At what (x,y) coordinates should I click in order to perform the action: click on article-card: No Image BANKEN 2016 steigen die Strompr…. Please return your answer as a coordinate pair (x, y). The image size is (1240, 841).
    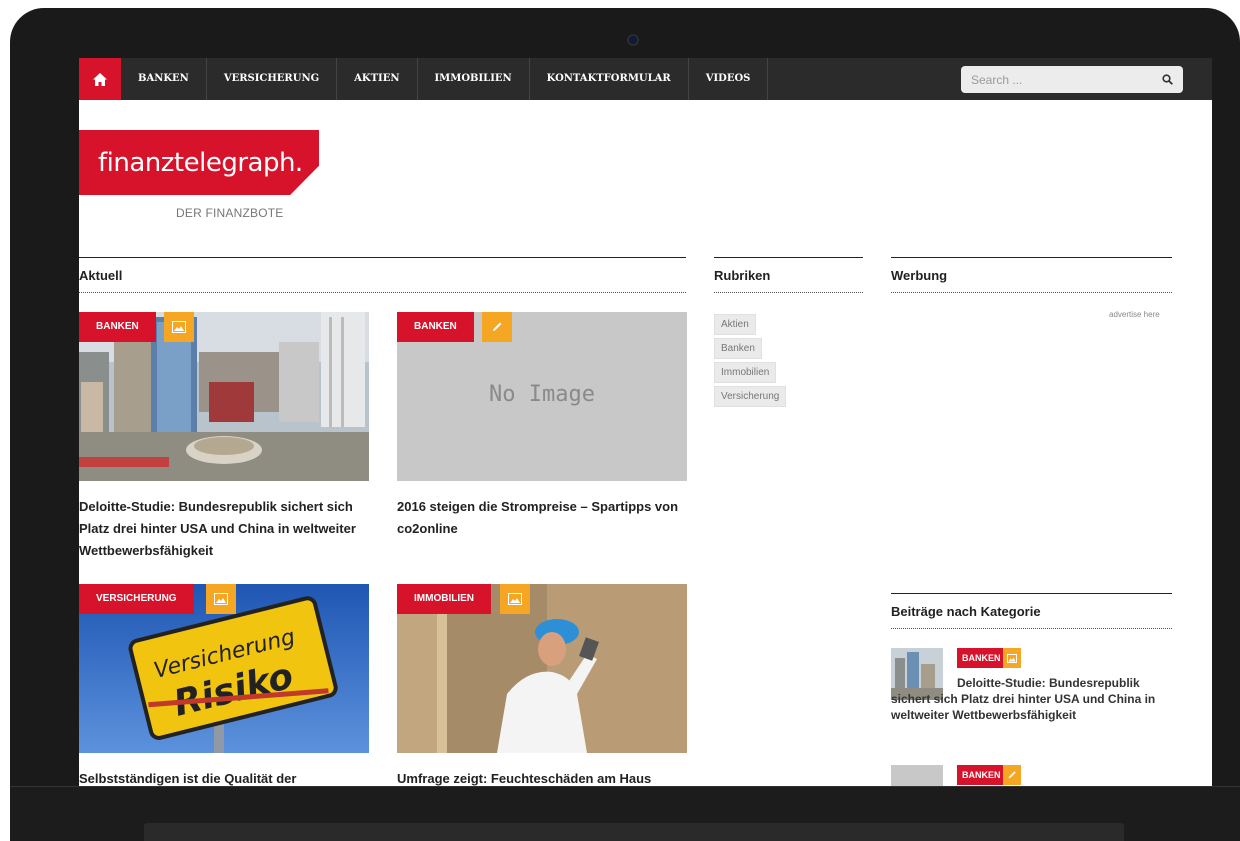
    Looking at the image, I should click on (542, 426).